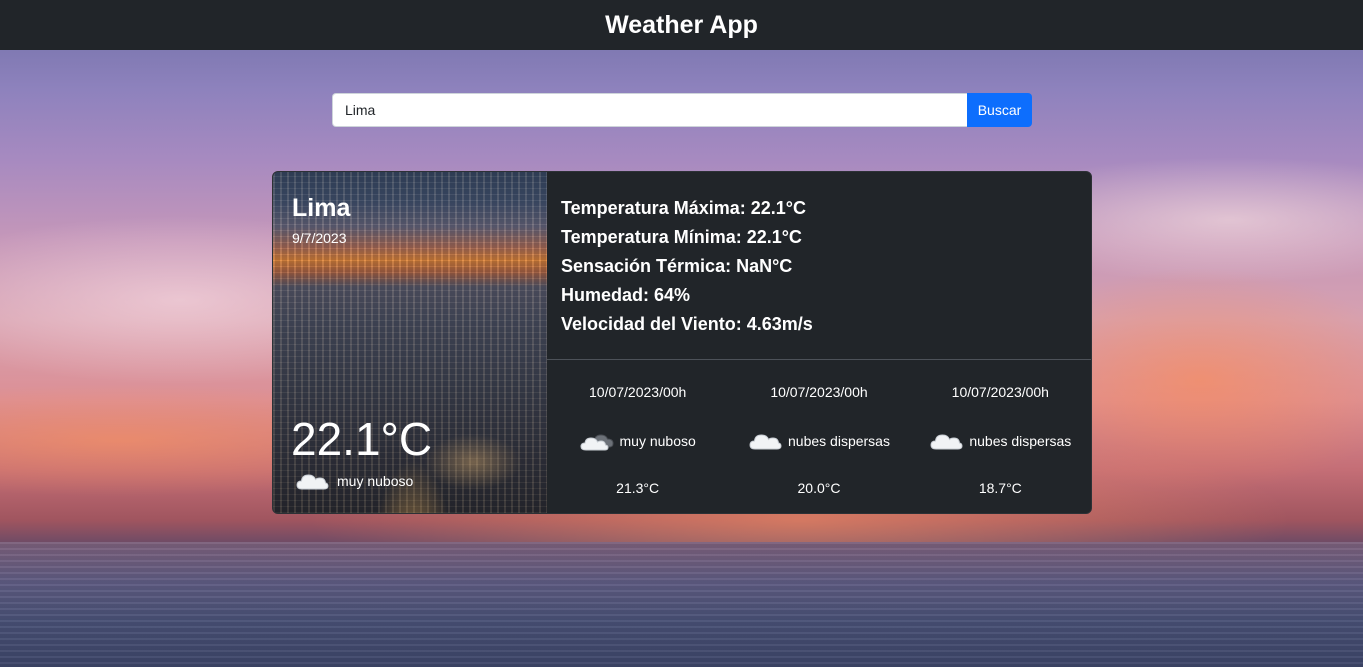  What do you see at coordinates (687, 324) in the screenshot?
I see `wind-speed: Velocidad del Viento: 4.63m/s` at bounding box center [687, 324].